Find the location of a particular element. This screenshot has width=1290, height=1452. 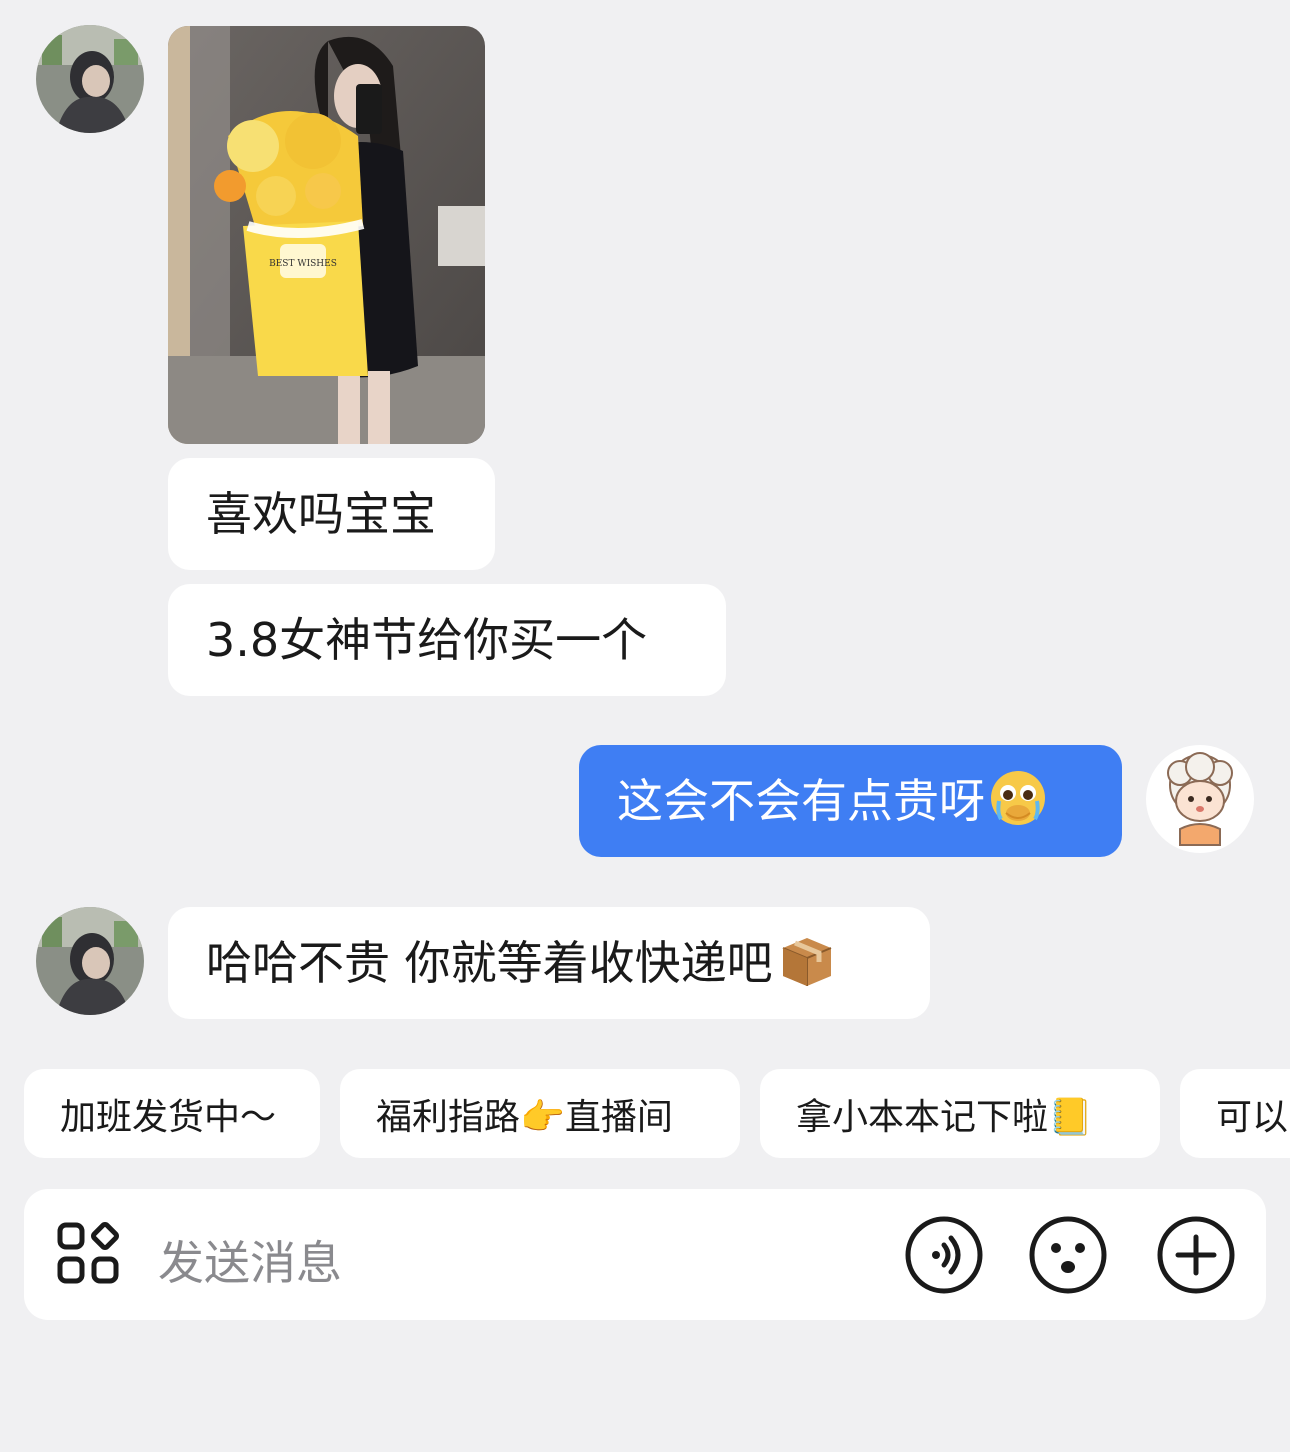

incoming-message-bubble: 3.8女神节给你买一个 is located at coordinates (447, 640).